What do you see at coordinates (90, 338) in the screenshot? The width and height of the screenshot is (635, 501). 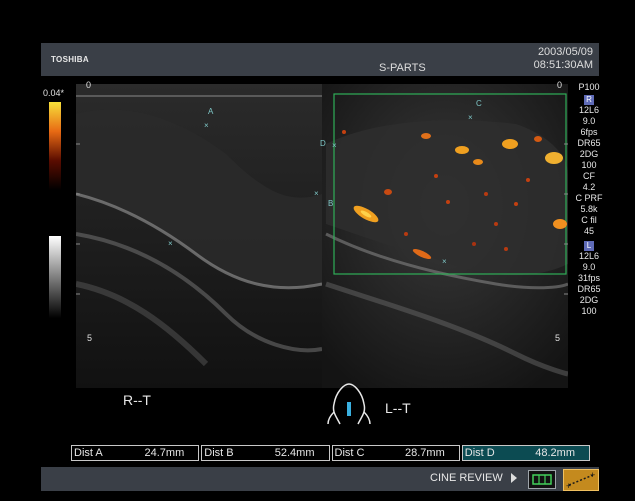 I see `depth-five-left: 5` at bounding box center [90, 338].